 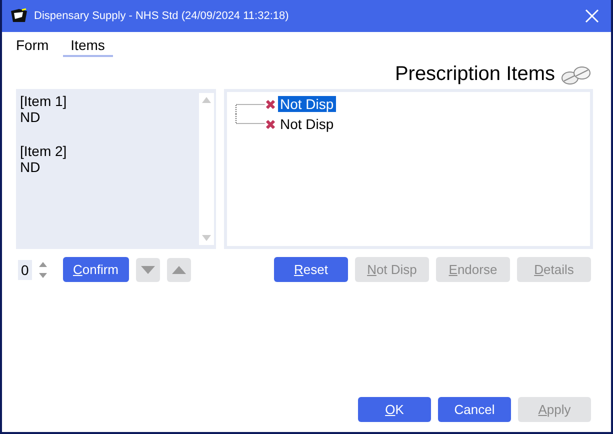 I want to click on close-icon, so click(x=592, y=16).